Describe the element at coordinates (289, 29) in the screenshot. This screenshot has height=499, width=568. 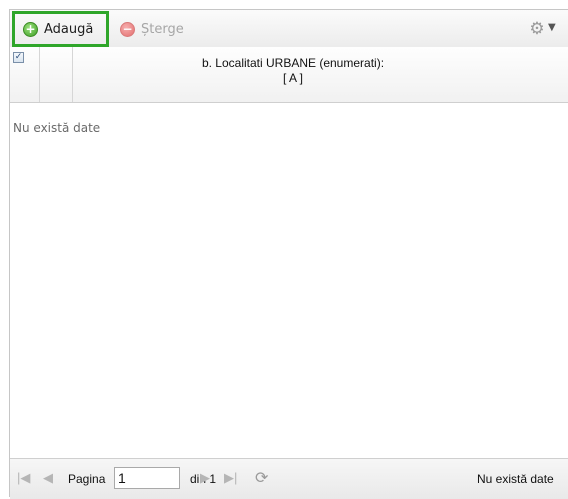
I see `toolbar: + Adaugă − Șterge ⚙ ▼` at that location.